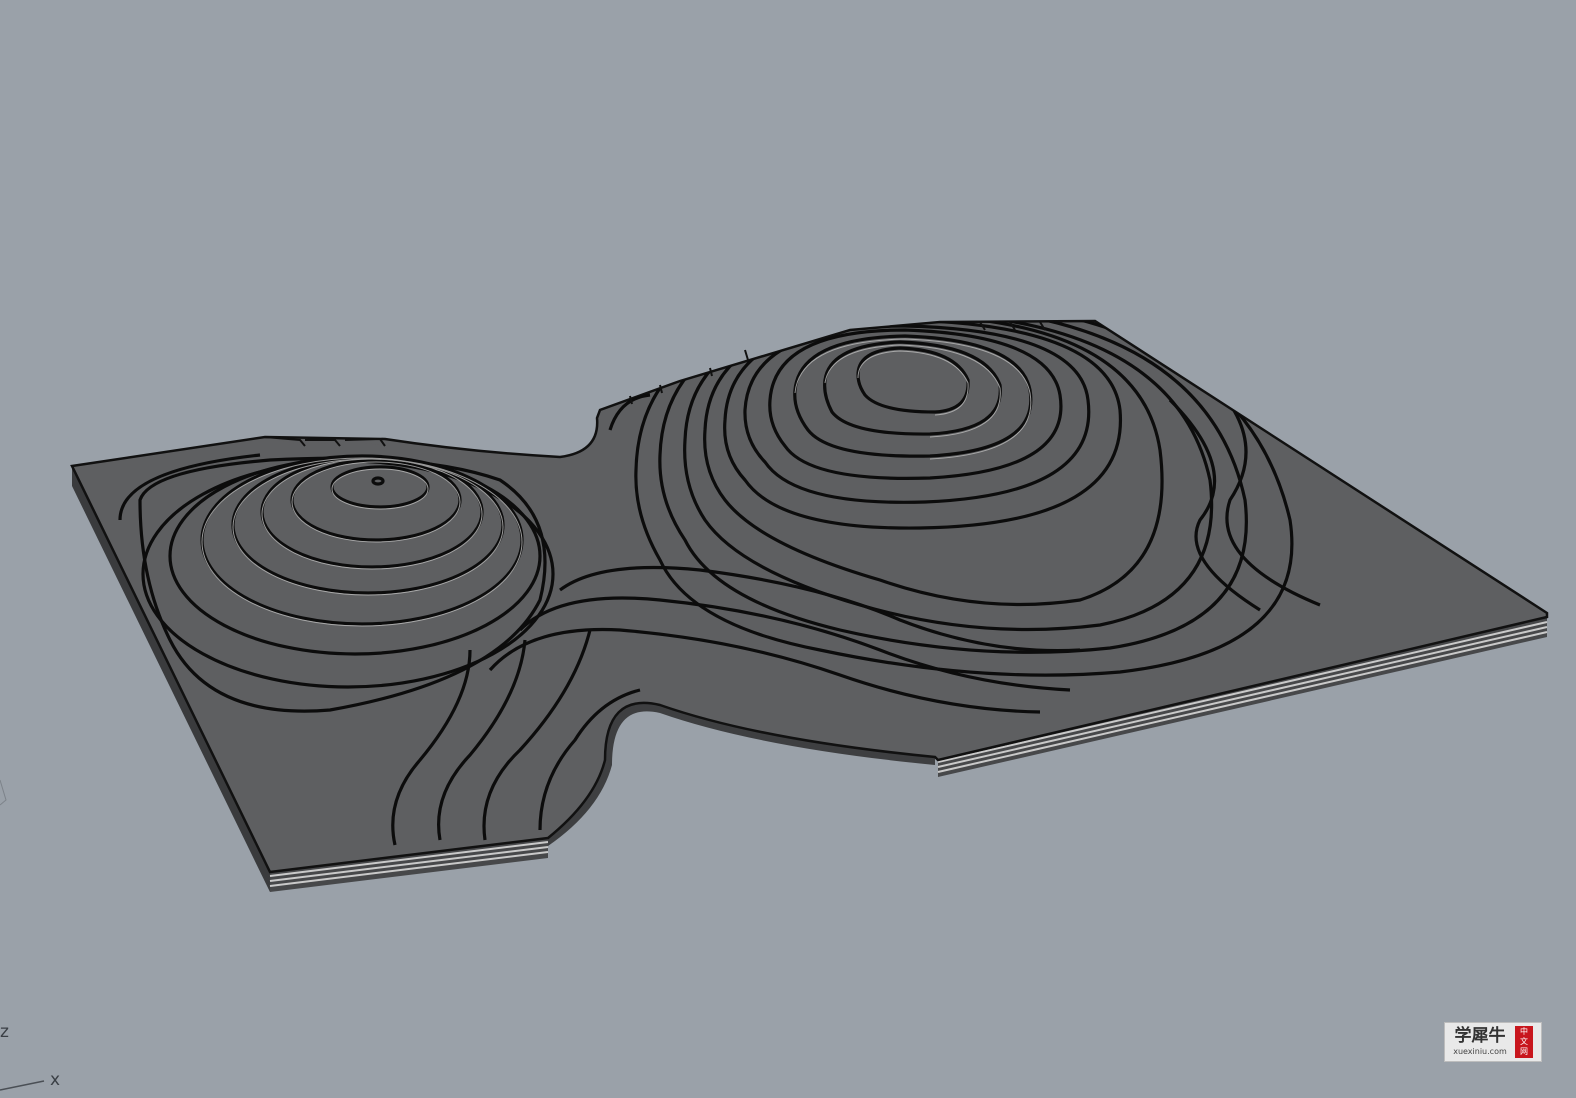 The width and height of the screenshot is (1576, 1098). What do you see at coordinates (4, 1032) in the screenshot?
I see `z-axis-label: z` at bounding box center [4, 1032].